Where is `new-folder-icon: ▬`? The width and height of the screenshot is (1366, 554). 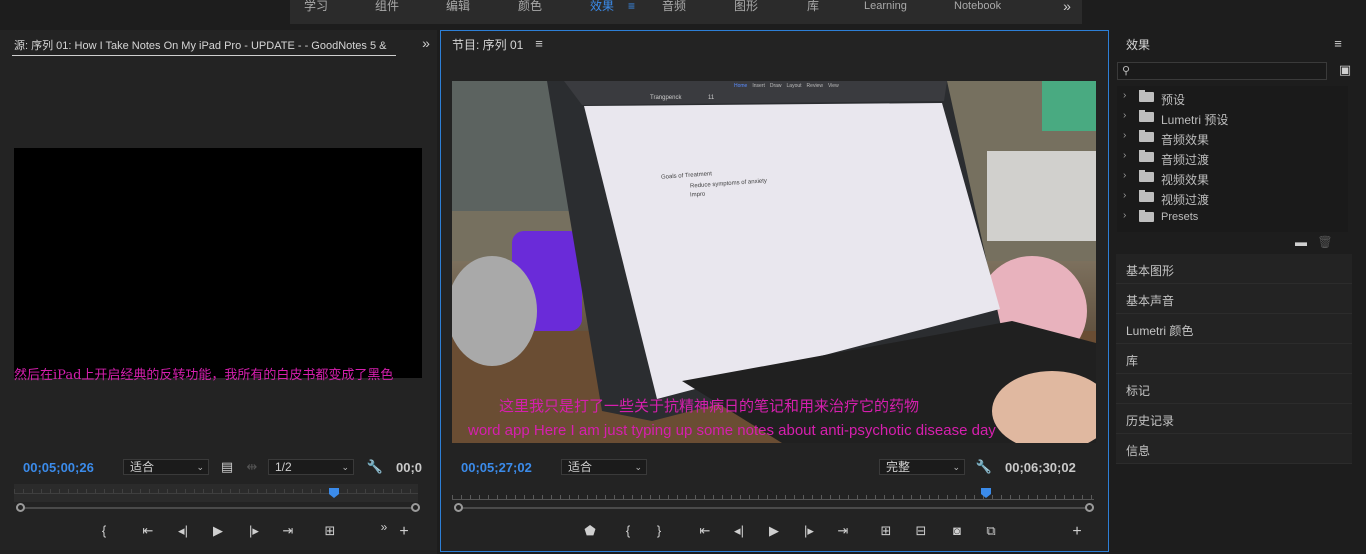
new-folder-icon: ▬ is located at coordinates (1301, 242).